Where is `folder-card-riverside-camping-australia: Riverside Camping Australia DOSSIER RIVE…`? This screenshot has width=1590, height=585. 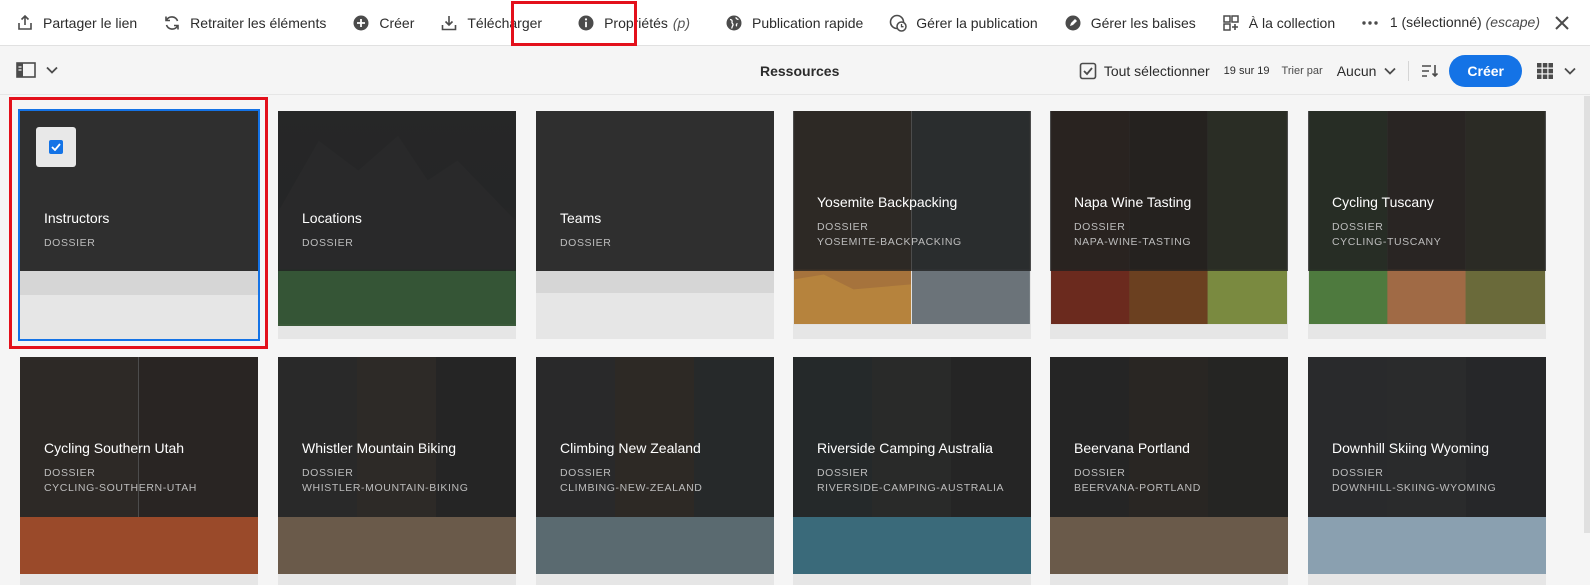
folder-card-riverside-camping-australia: Riverside Camping Australia DOSSIER RIVE… is located at coordinates (912, 471).